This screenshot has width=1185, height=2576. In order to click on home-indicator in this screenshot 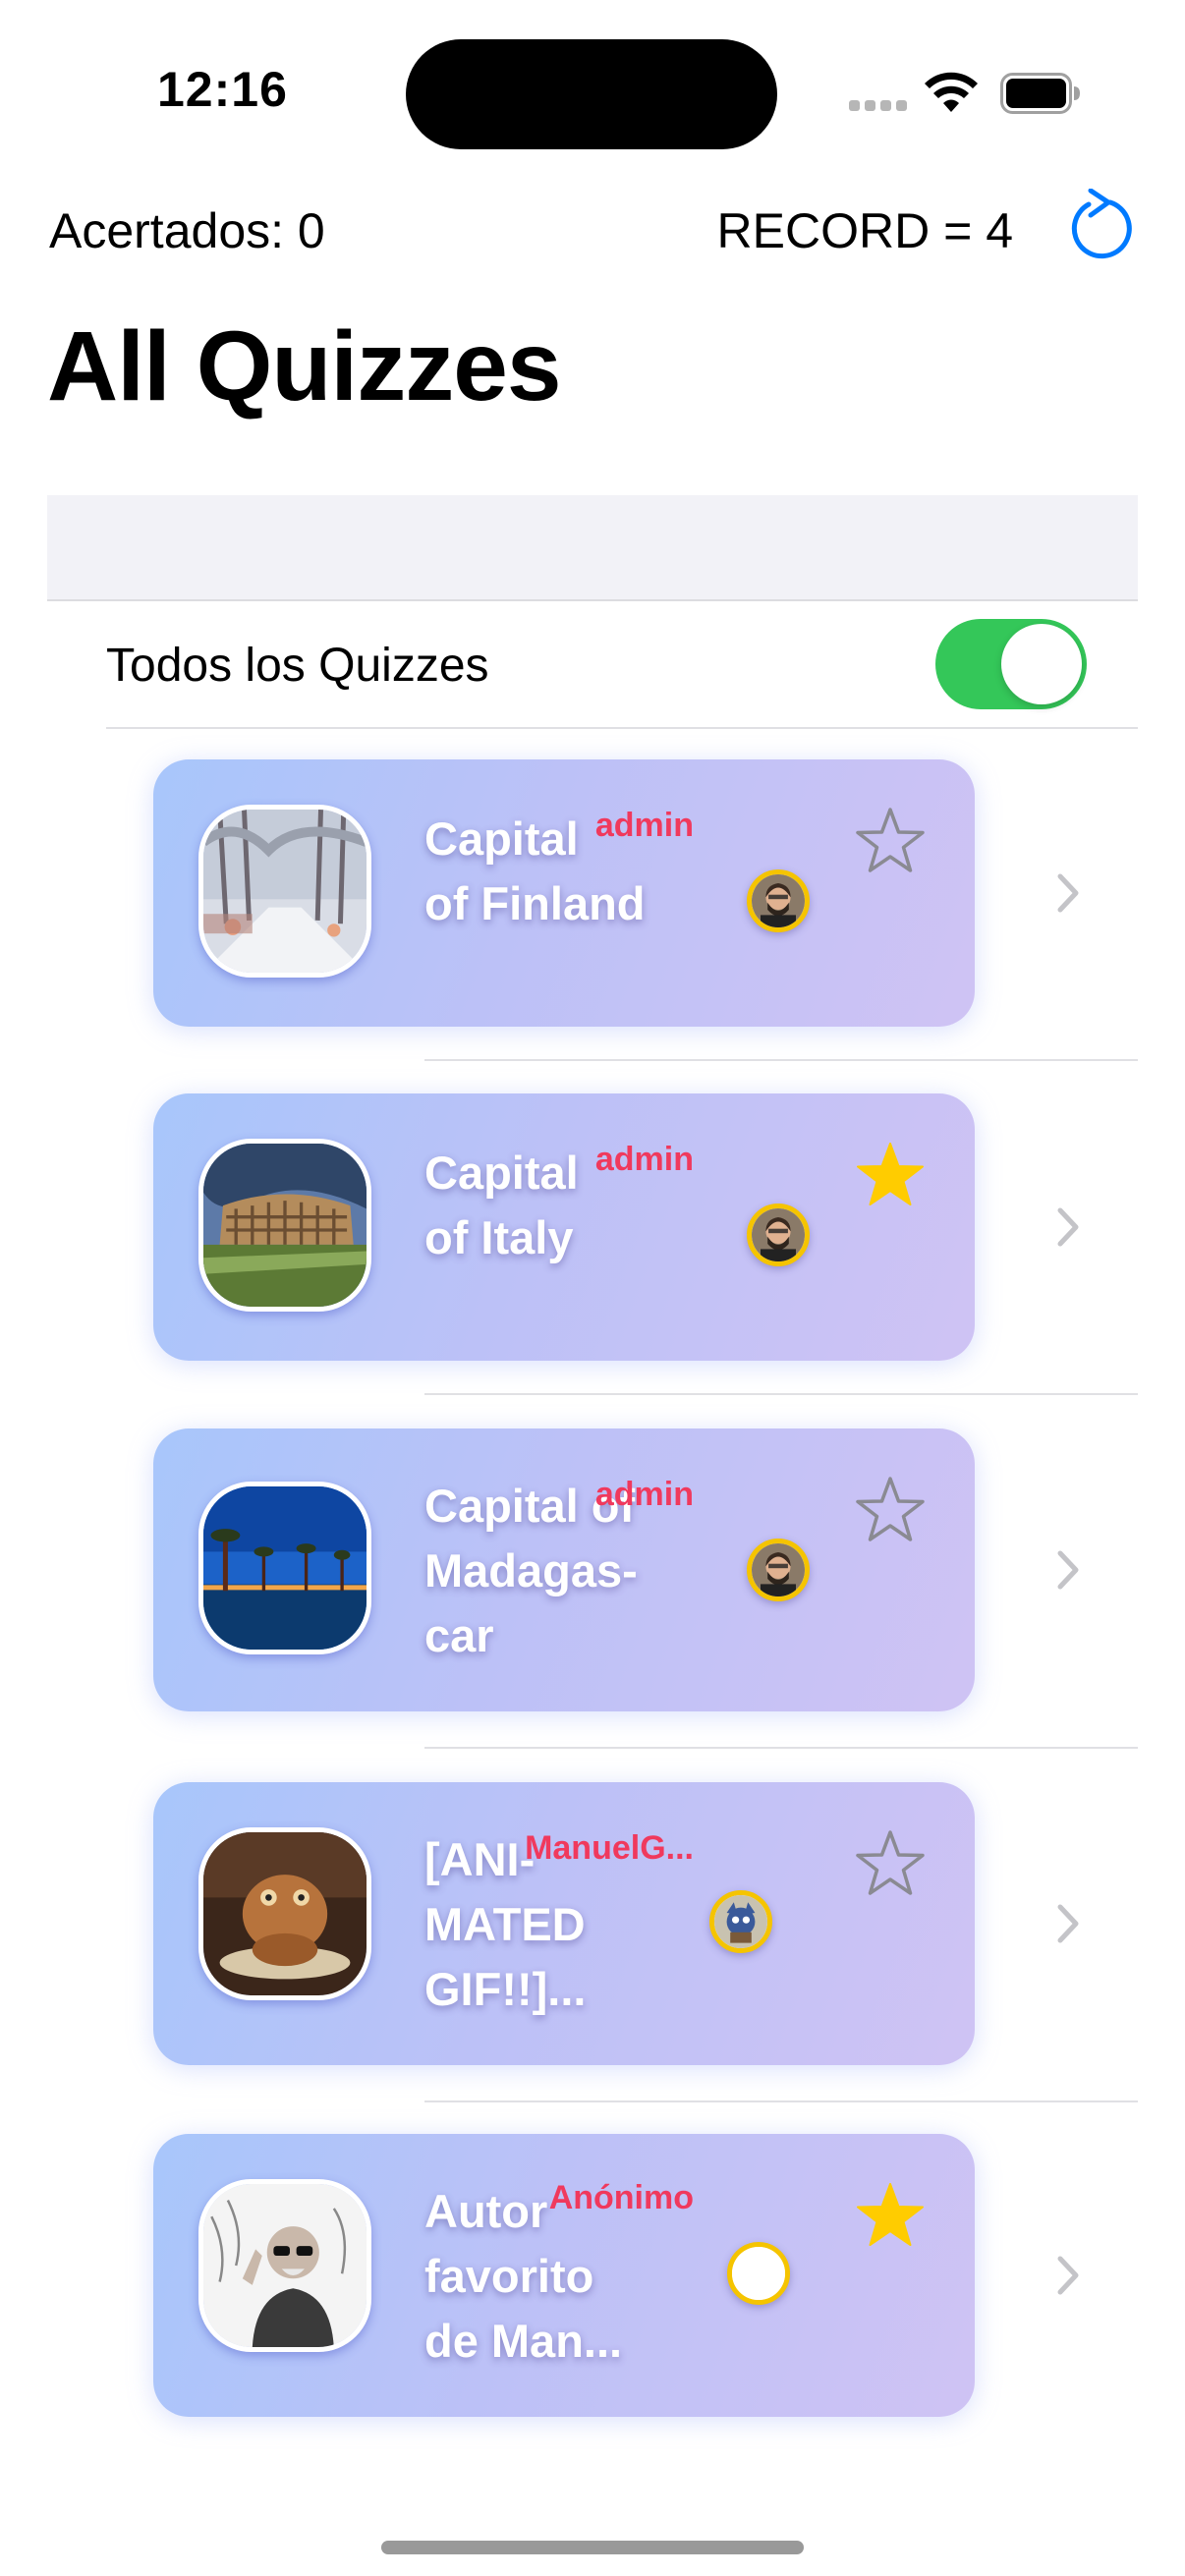, I will do `click(592, 2547)`.